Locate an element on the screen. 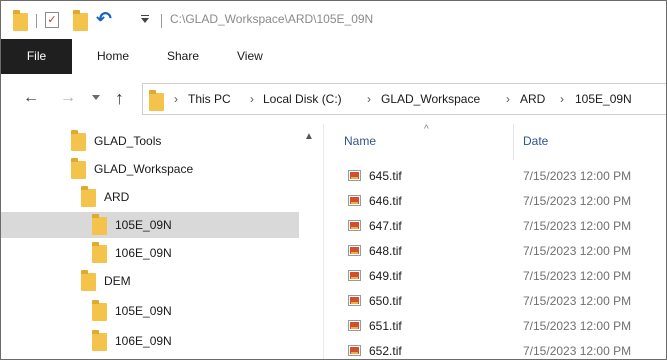  new-folder-icon is located at coordinates (80, 20).